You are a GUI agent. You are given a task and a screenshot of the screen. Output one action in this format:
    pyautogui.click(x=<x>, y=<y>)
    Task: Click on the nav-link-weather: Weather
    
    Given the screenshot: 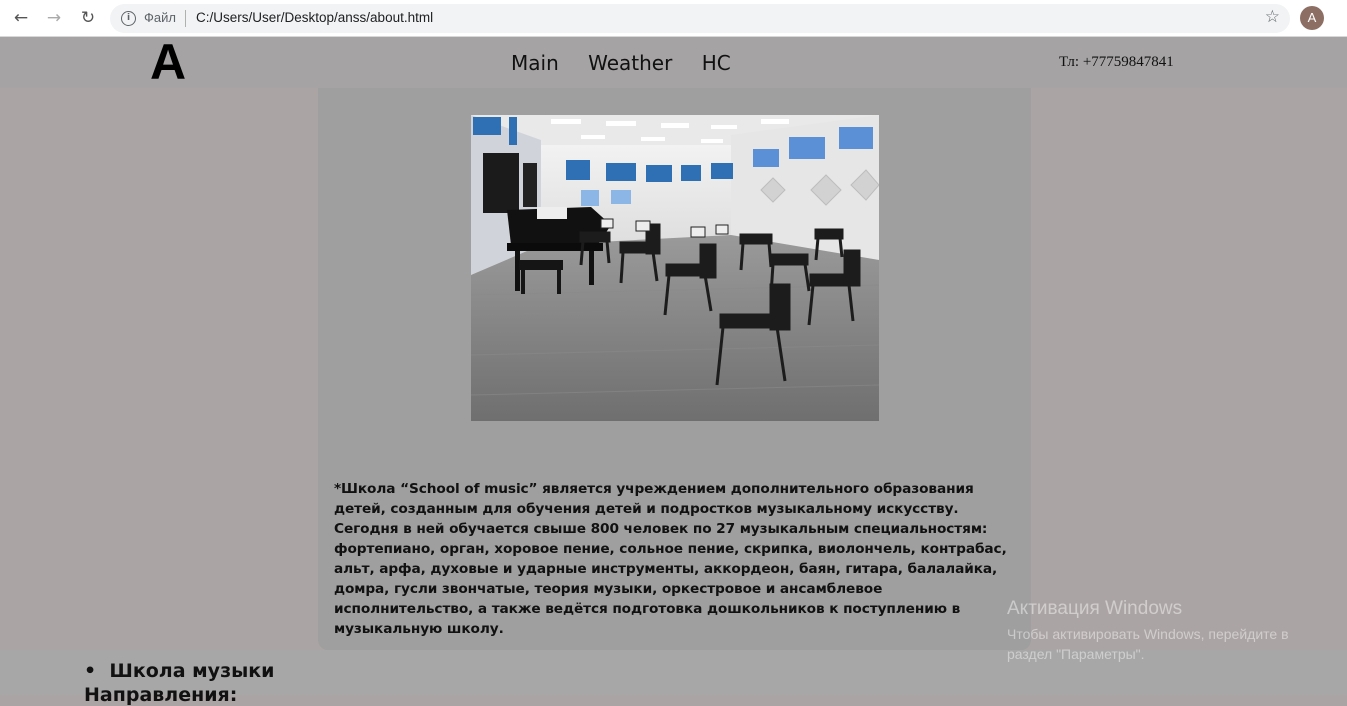 What is the action you would take?
    pyautogui.click(x=630, y=63)
    